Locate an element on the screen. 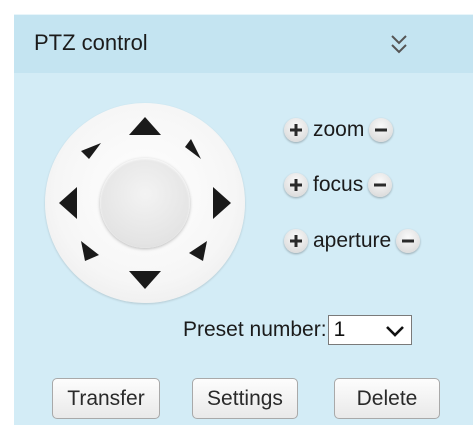 Image resolution: width=473 pixels, height=425 pixels. preset-selected-value: 1 is located at coordinates (339, 329).